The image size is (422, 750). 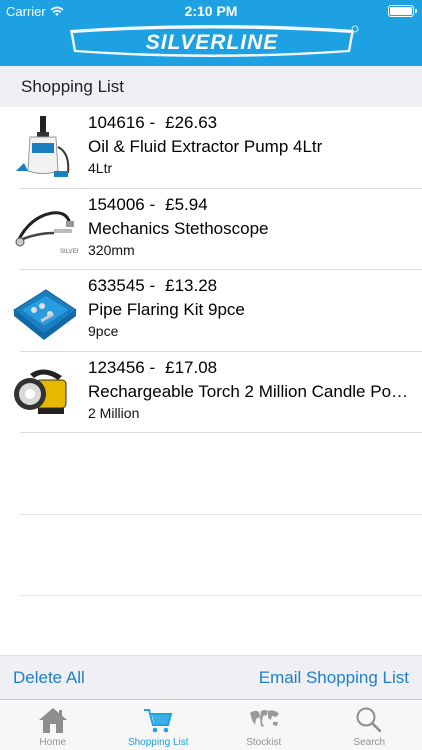 I want to click on silverline-logo: SILVERLINE, so click(x=214, y=41).